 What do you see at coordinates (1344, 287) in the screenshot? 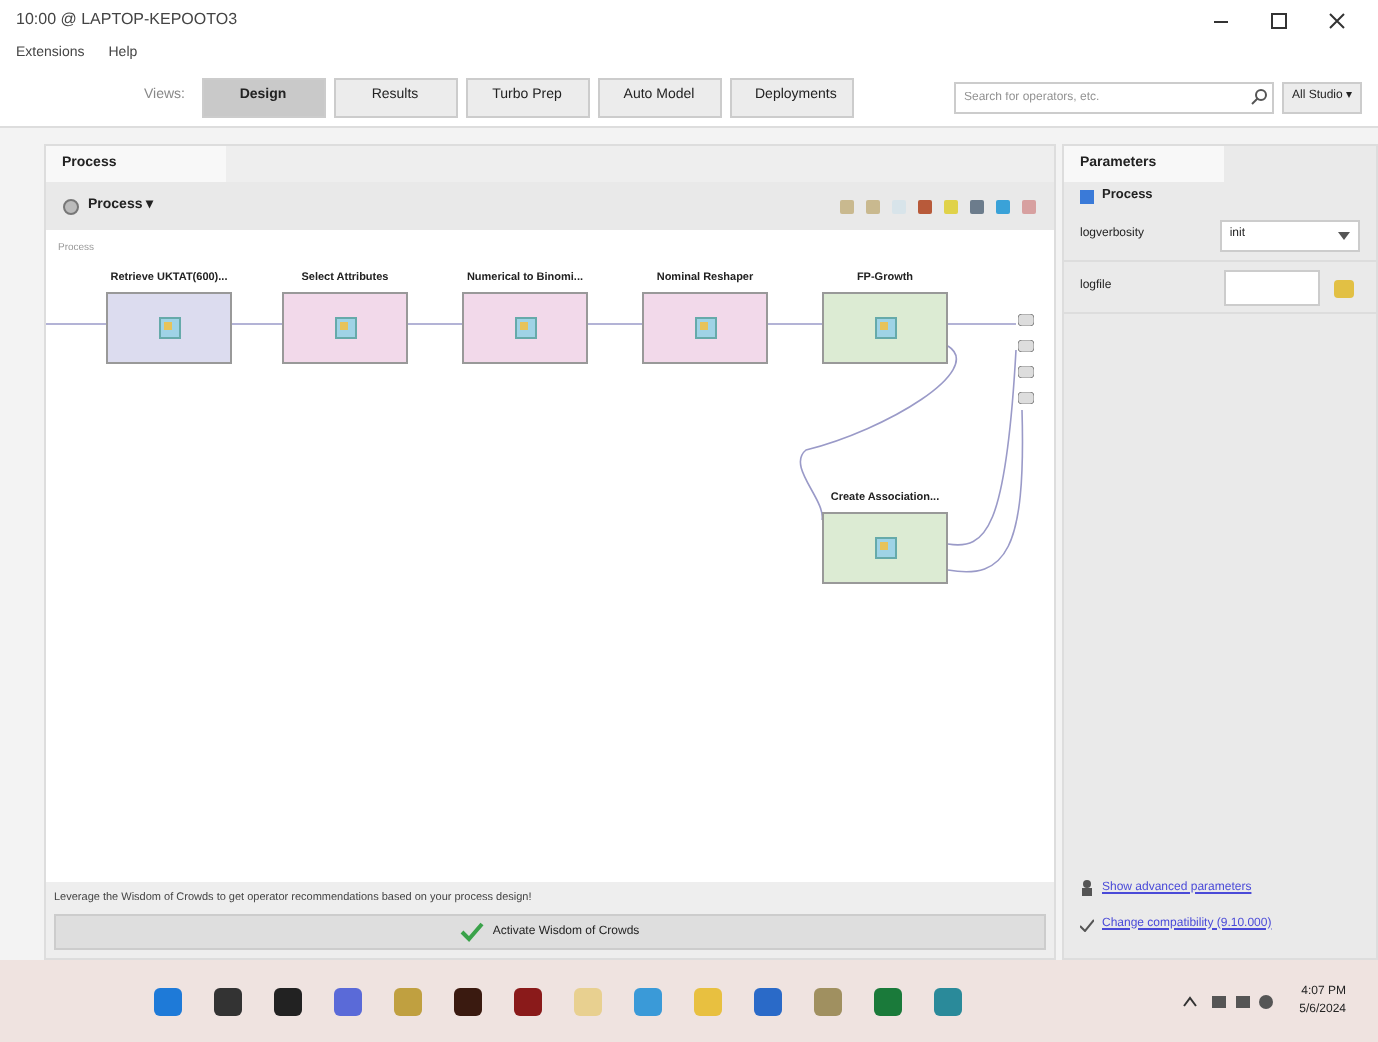
I see `folder-icon` at bounding box center [1344, 287].